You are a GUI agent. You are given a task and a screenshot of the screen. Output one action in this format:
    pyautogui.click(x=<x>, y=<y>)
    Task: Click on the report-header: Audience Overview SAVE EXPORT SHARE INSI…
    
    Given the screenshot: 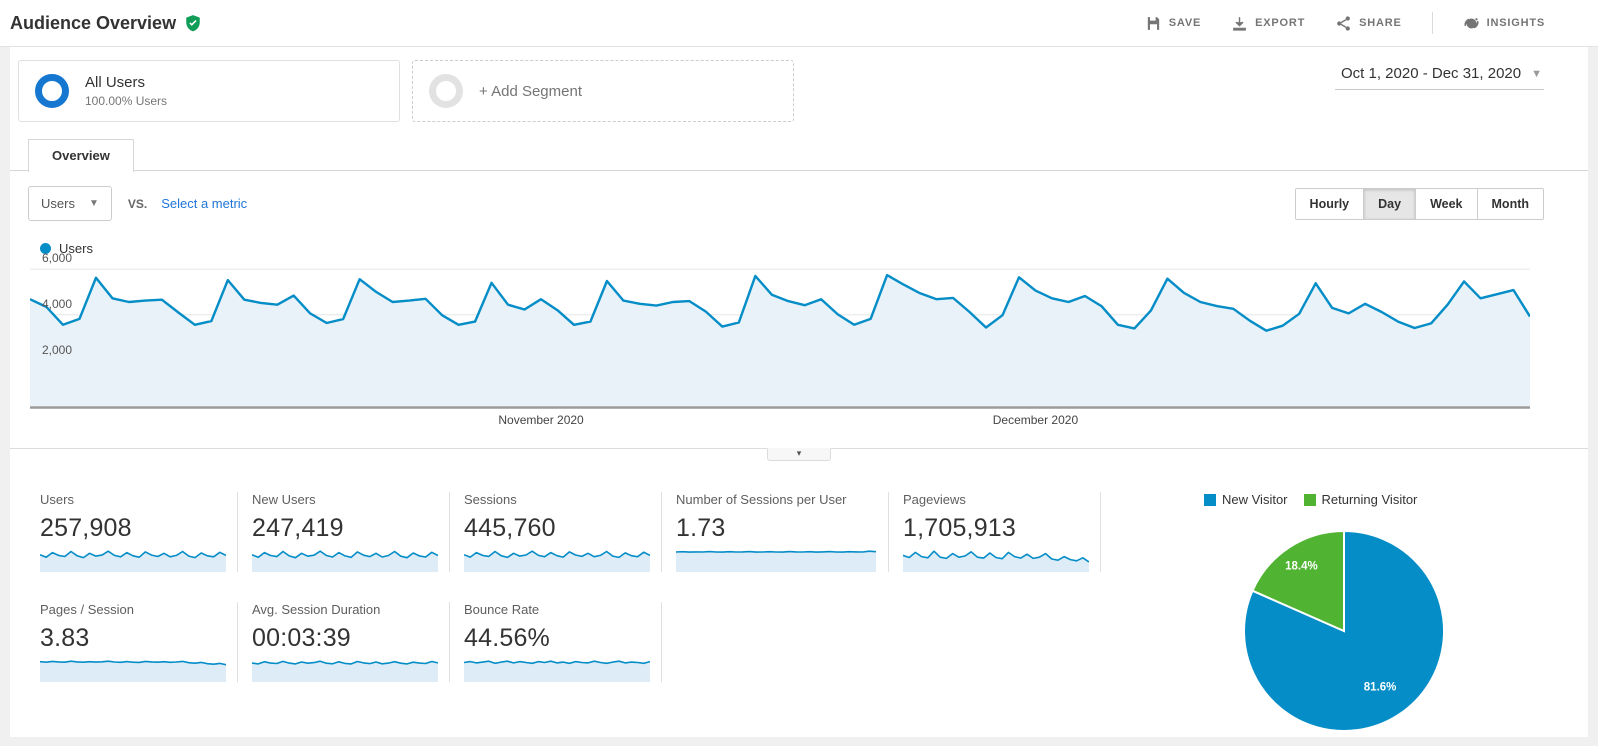 What is the action you would take?
    pyautogui.click(x=799, y=23)
    